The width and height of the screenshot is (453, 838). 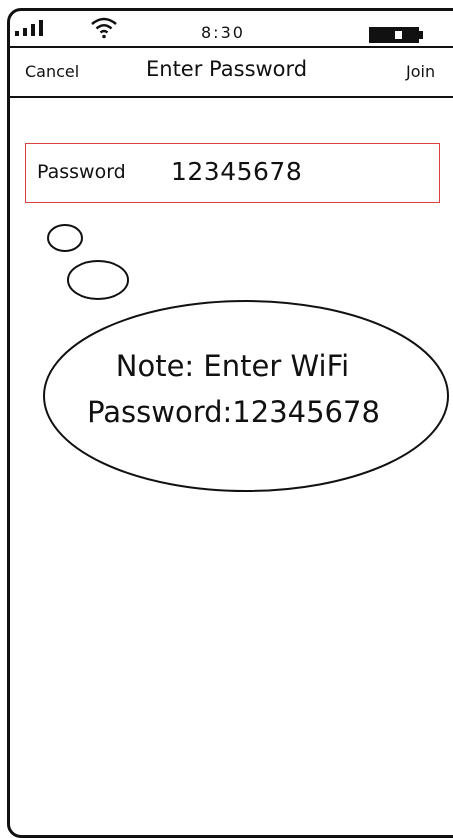 What do you see at coordinates (396, 35) in the screenshot?
I see `battery-icon` at bounding box center [396, 35].